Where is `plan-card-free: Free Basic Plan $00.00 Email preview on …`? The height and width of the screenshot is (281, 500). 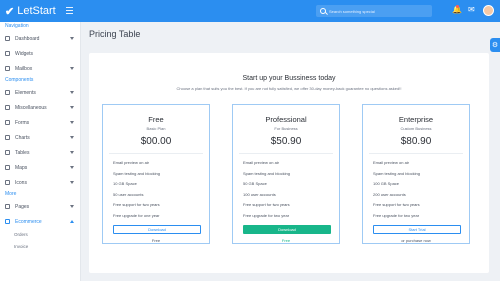 plan-card-free: Free Basic Plan $00.00 Email preview on … is located at coordinates (156, 174).